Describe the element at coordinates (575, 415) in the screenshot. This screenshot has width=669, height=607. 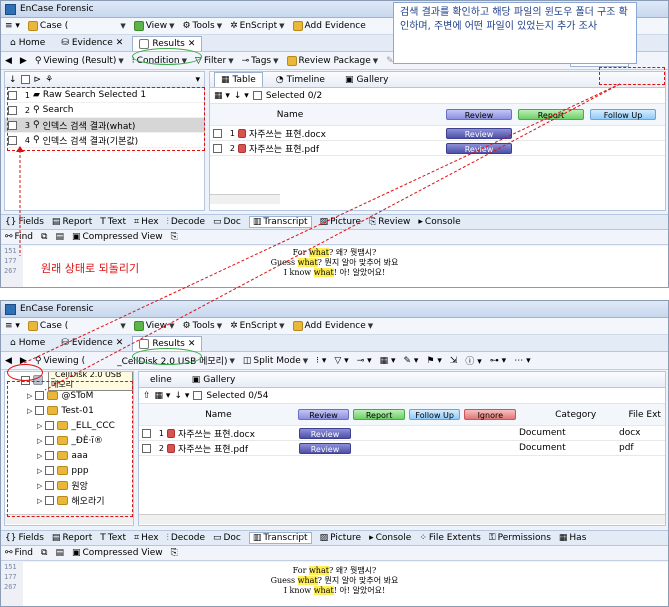
I see `column-category: Category` at that location.